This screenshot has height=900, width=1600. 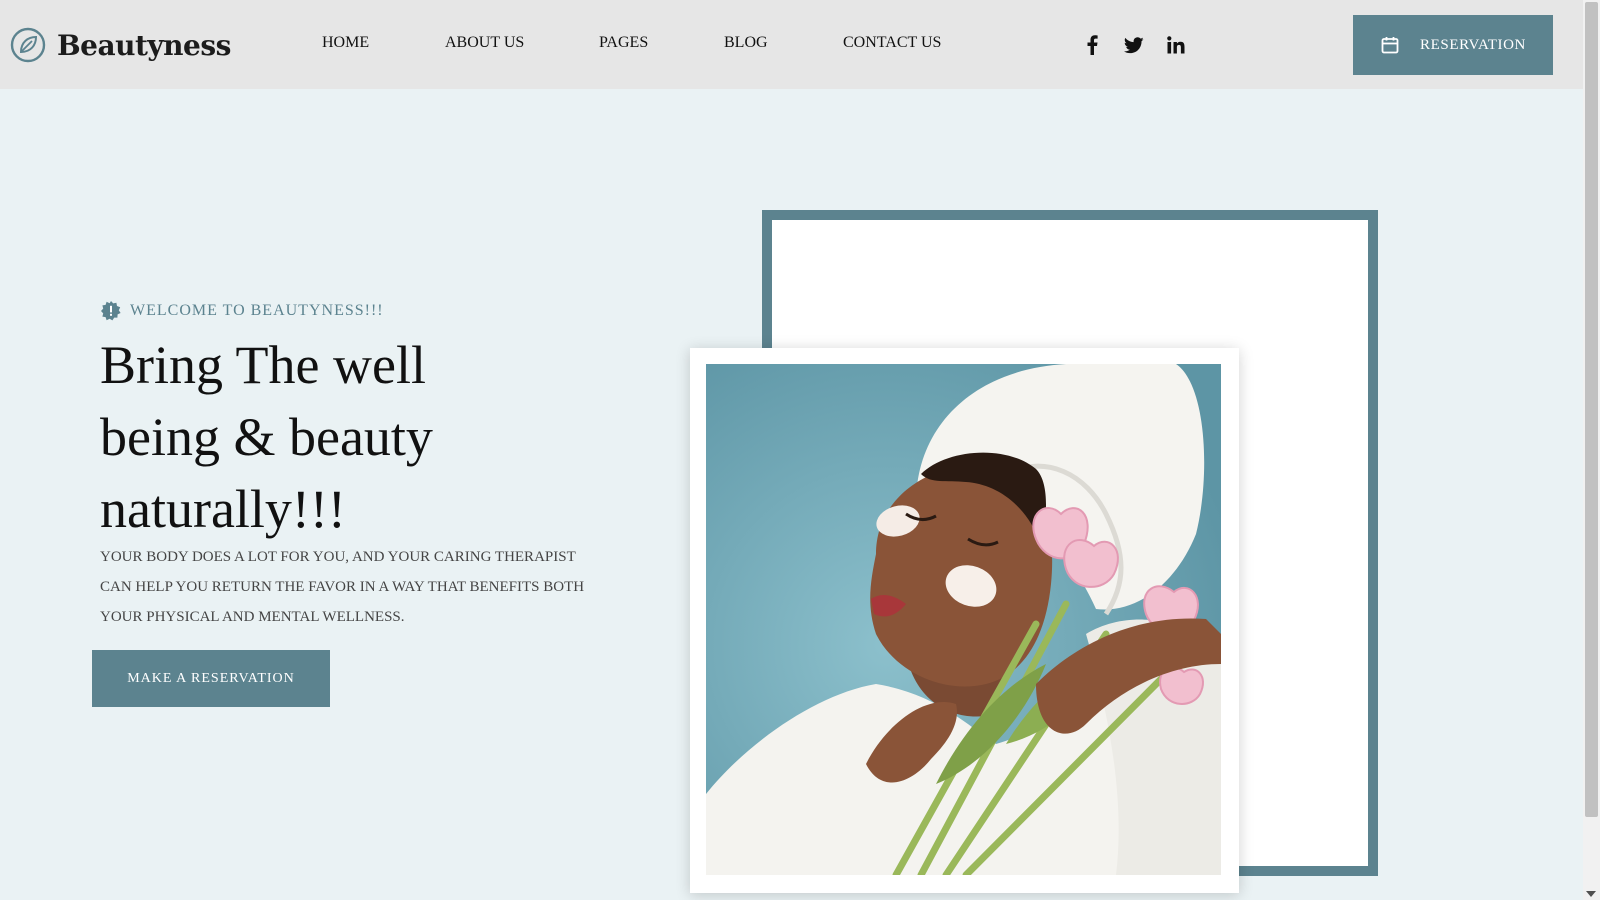 I want to click on nav-home: HOME, so click(x=345, y=43).